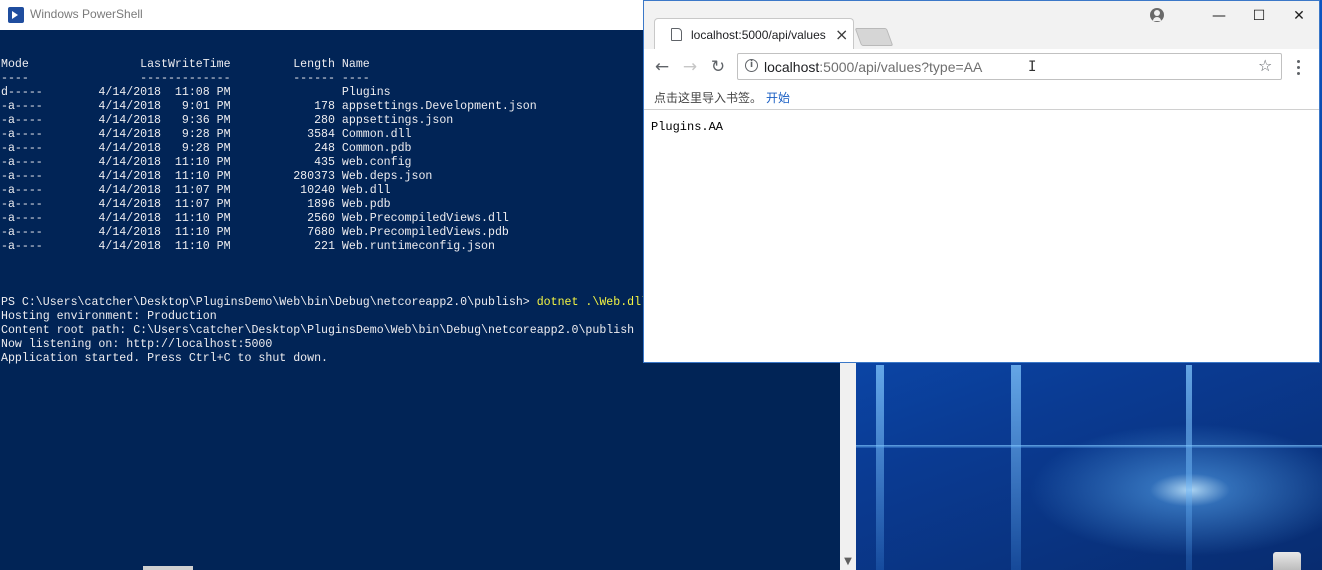 The image size is (1322, 570). I want to click on profile-icon, so click(1157, 15).